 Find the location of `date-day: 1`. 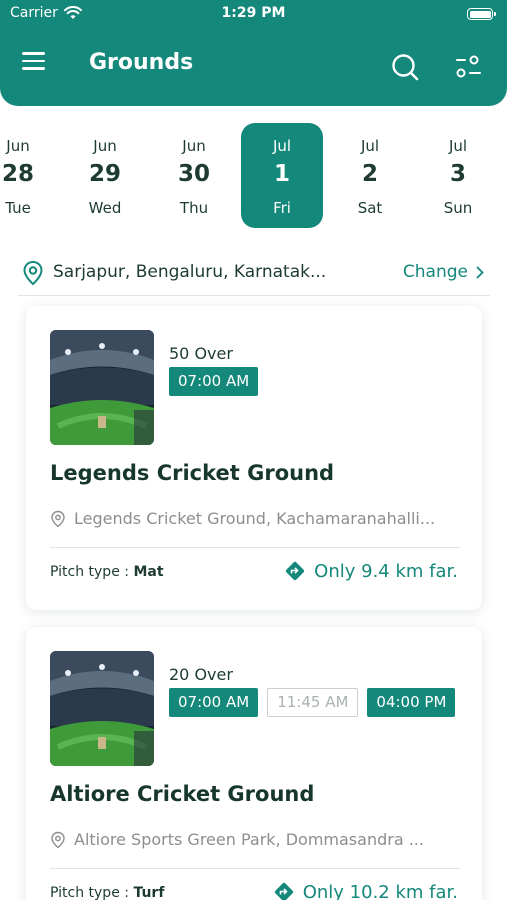

date-day: 1 is located at coordinates (281, 174).